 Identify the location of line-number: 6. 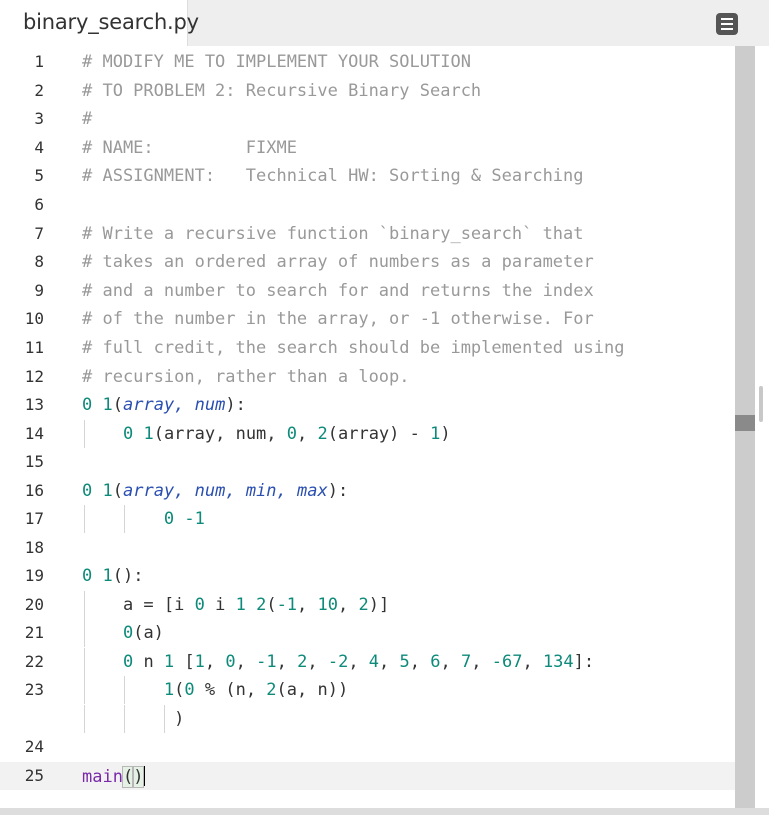
(39, 204).